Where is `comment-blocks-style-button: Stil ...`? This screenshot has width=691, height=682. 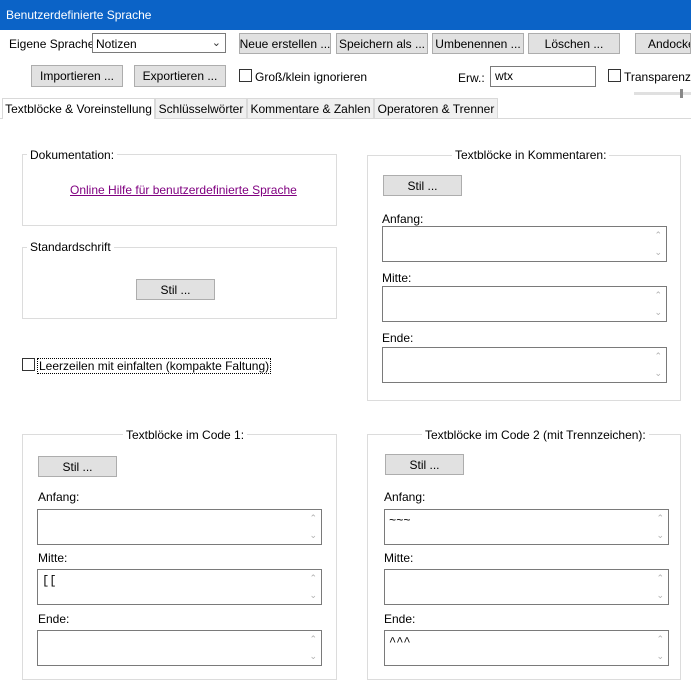
comment-blocks-style-button: Stil ... is located at coordinates (422, 185).